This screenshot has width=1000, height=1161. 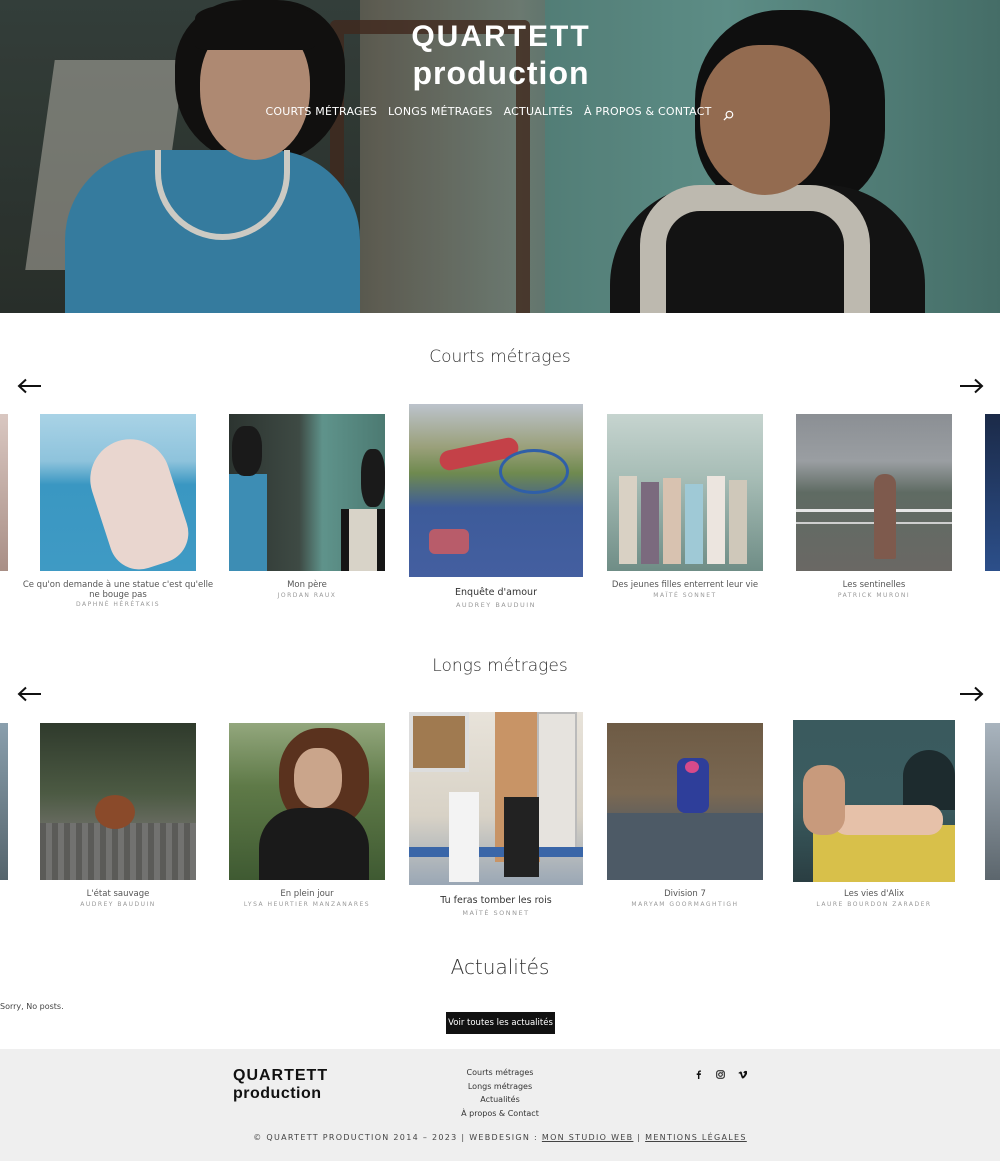 I want to click on nav-actualites: ACTUALITÉS, so click(x=538, y=111).